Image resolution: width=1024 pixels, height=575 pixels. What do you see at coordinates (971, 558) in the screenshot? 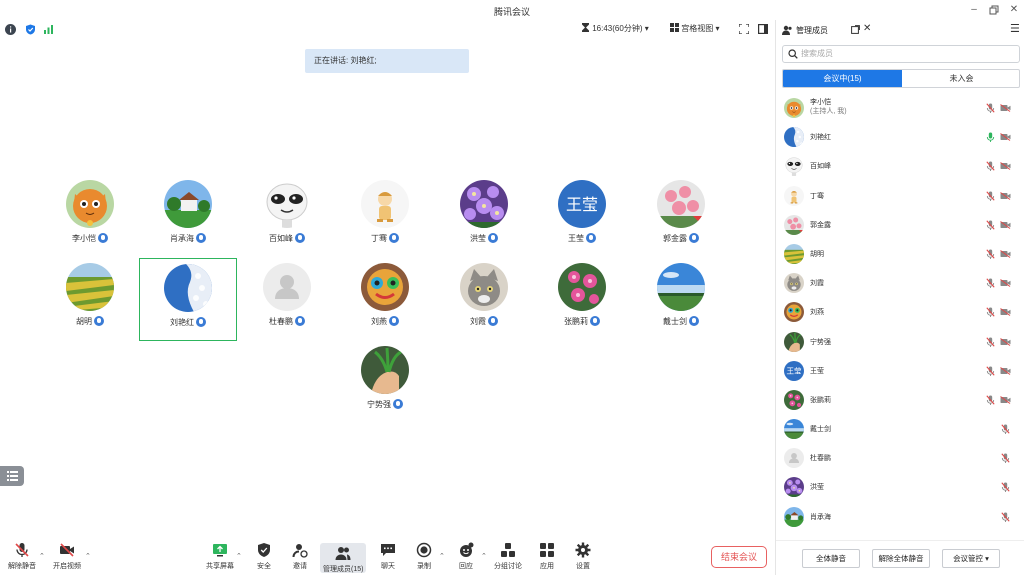
I see `meeting-control-button: 会议管控 ▾` at bounding box center [971, 558].